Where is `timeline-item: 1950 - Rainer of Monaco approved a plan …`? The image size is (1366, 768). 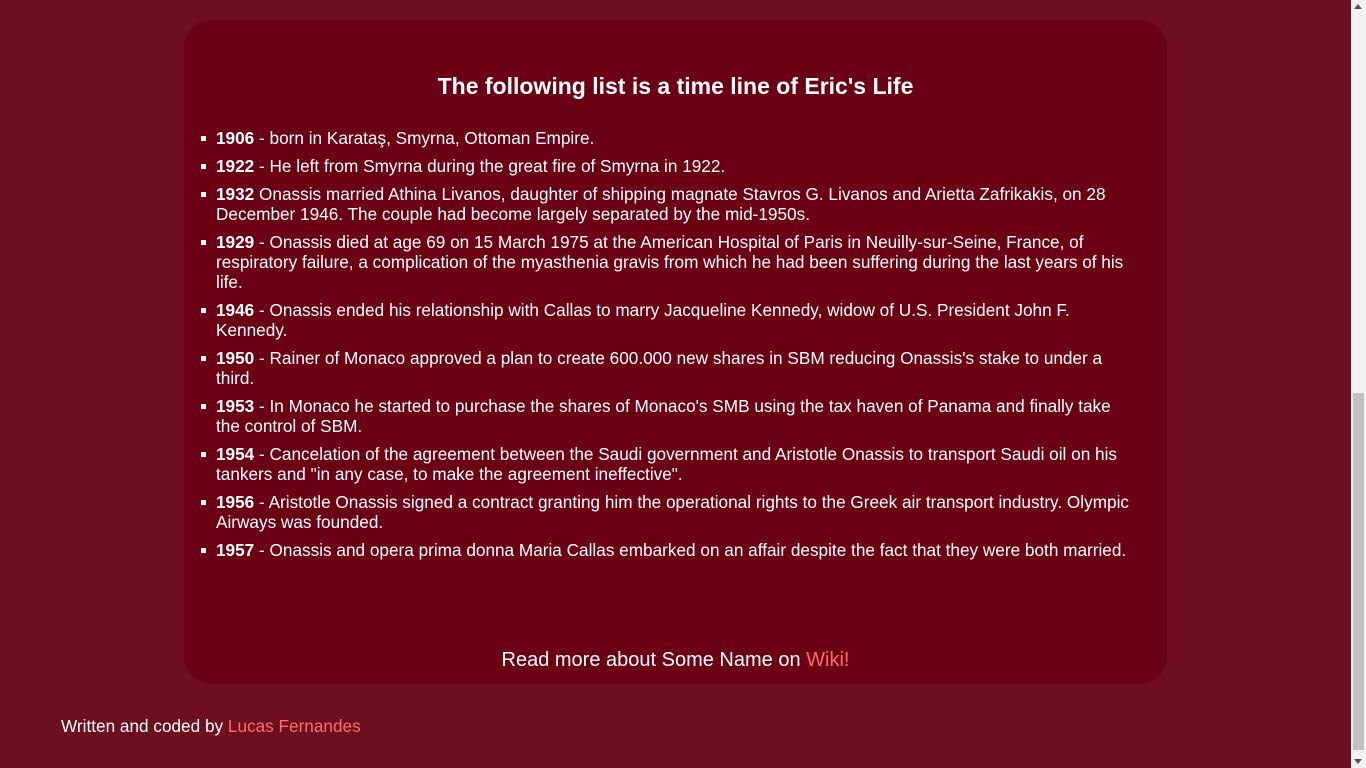
timeline-item: 1950 - Rainer of Monaco approved a plan … is located at coordinates (665, 368).